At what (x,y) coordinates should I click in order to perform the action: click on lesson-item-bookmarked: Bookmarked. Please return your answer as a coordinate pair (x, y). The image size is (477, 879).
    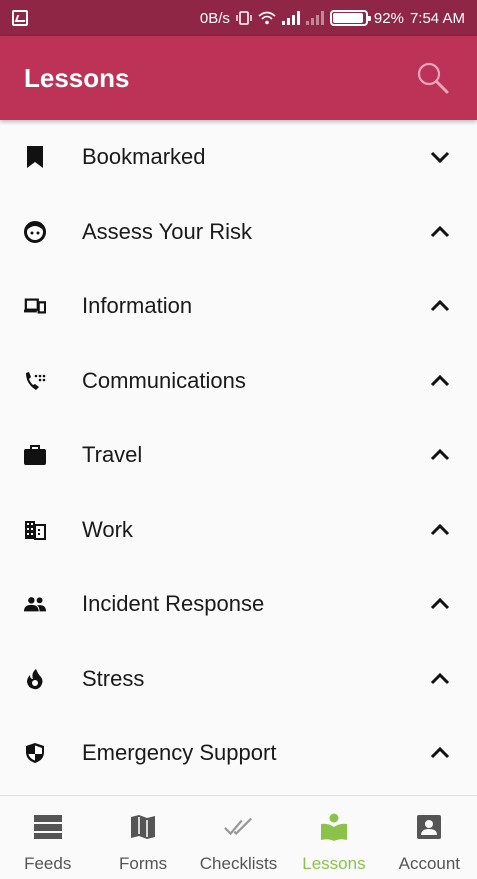
    Looking at the image, I should click on (238, 157).